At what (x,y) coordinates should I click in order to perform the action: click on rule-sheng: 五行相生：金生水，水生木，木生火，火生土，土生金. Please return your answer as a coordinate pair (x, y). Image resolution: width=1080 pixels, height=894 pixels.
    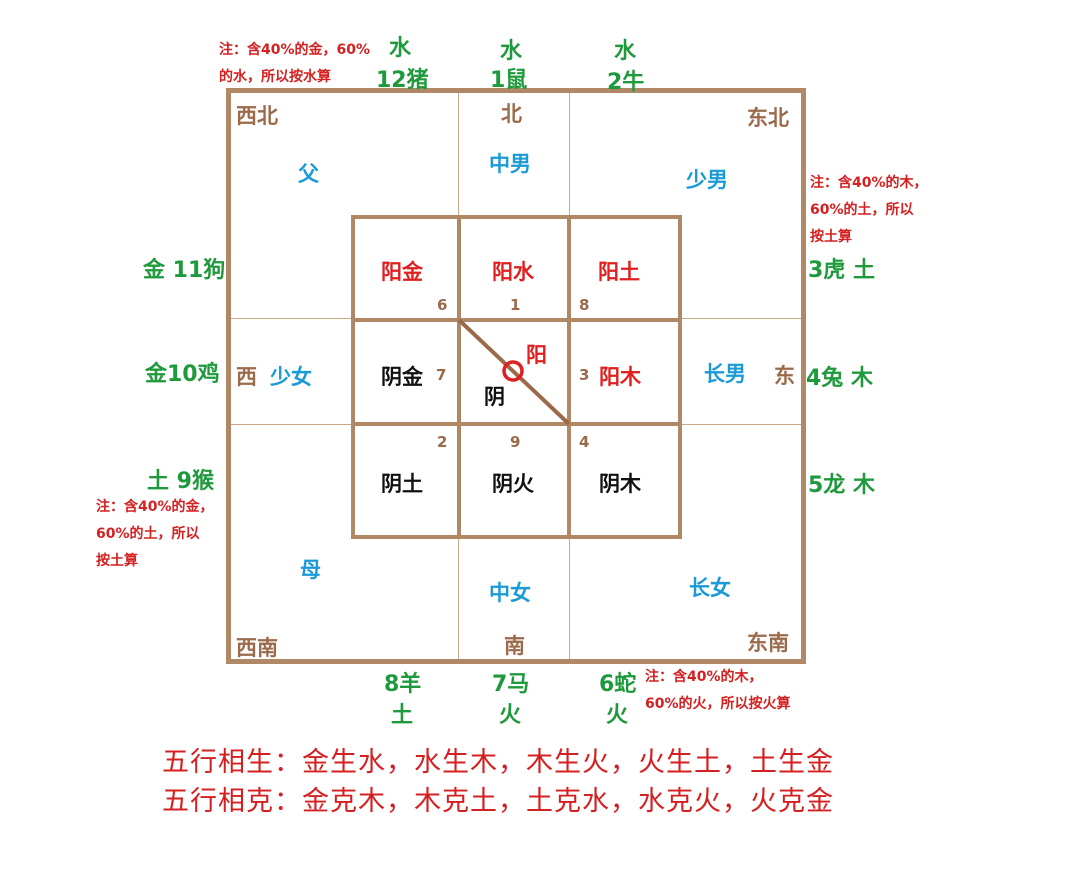
    Looking at the image, I should click on (498, 762).